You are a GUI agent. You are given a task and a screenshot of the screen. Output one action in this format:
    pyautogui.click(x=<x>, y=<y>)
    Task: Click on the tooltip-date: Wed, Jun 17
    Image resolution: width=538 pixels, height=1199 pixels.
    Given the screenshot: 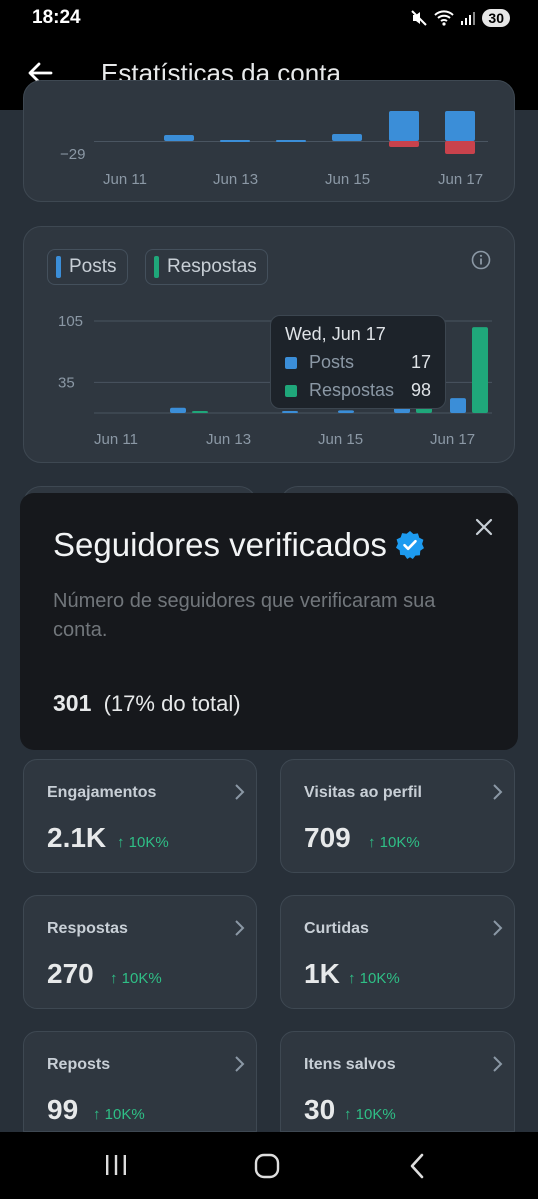 What is the action you would take?
    pyautogui.click(x=335, y=334)
    